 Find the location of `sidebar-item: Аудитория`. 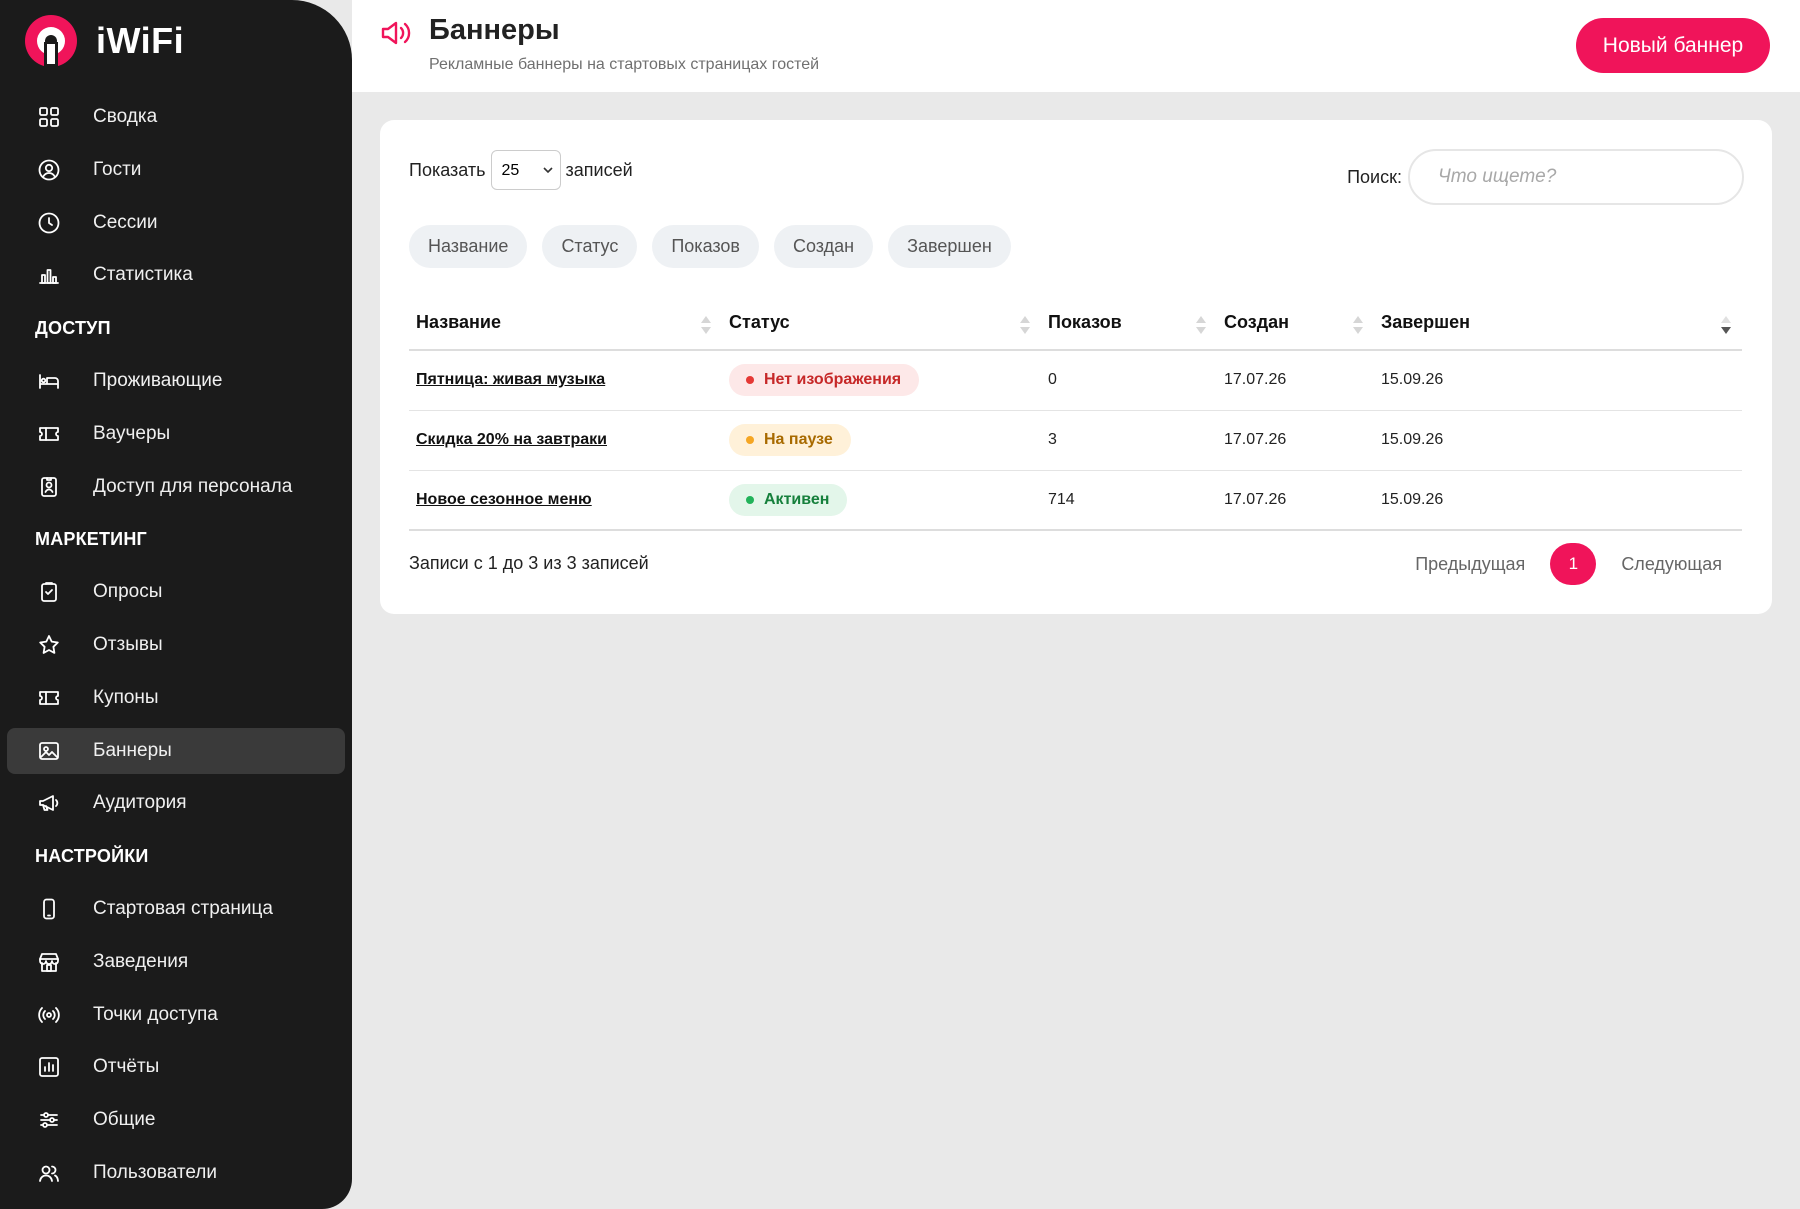

sidebar-item: Аудитория is located at coordinates (176, 803).